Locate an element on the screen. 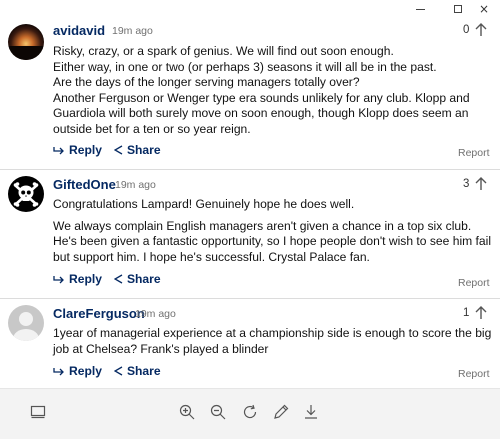 The image size is (500, 439). comment-author: ClareFerguson is located at coordinates (99, 313).